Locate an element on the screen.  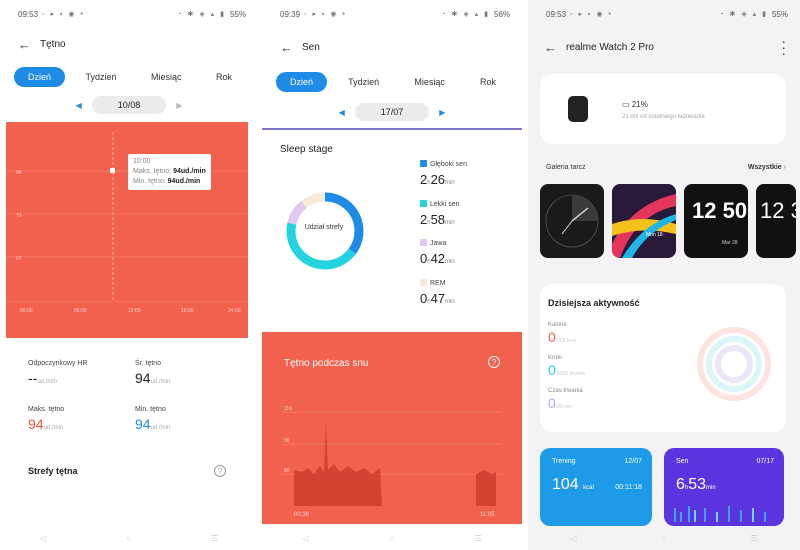
calories-label: Kalorie is located at coordinates (557, 325).